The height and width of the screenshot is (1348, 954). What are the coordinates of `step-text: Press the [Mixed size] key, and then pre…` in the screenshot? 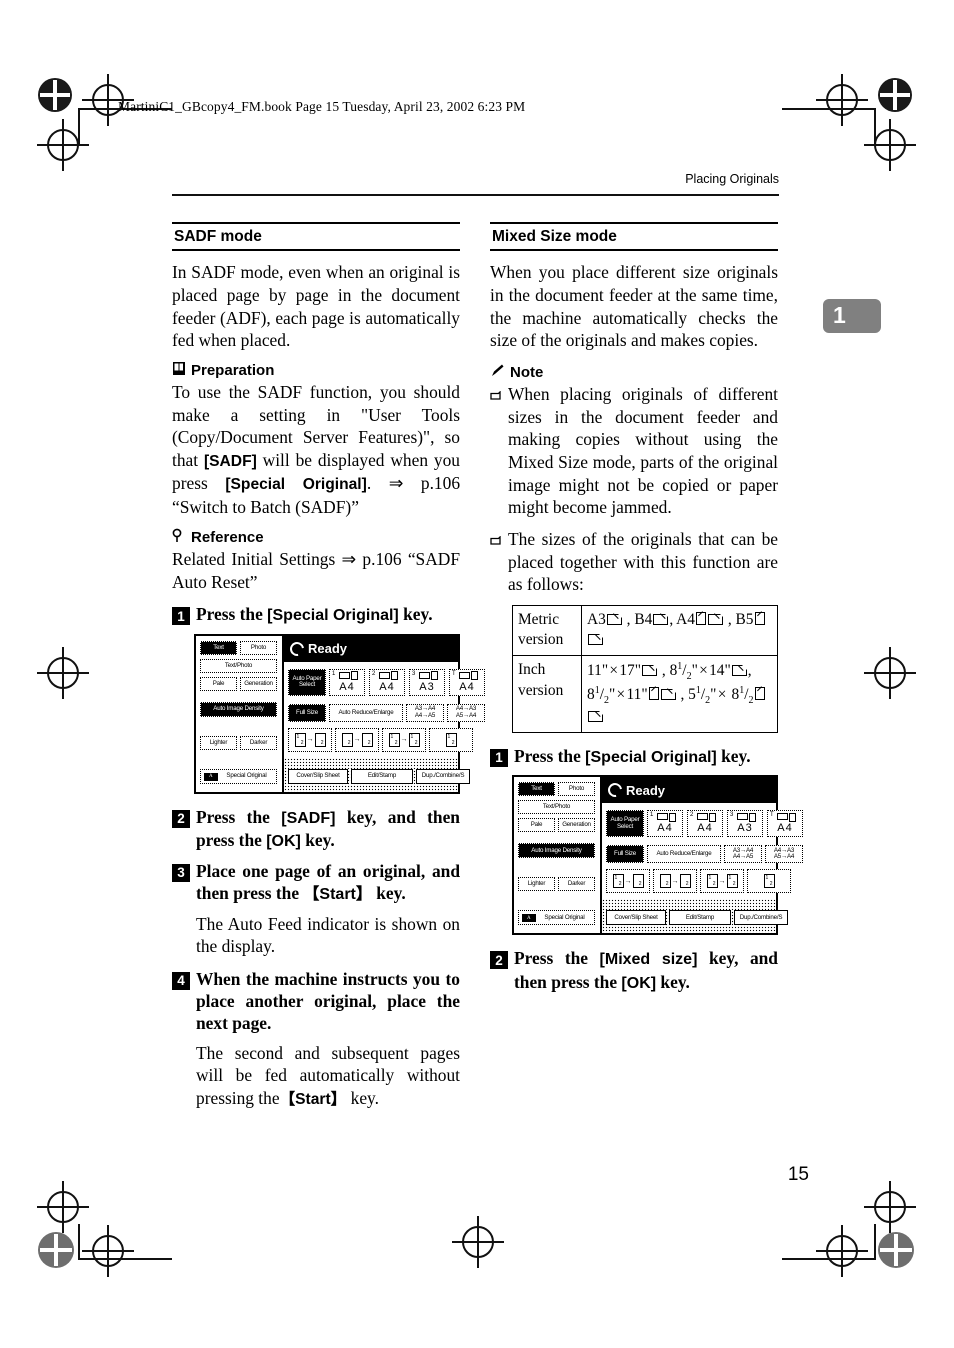 It's located at (646, 970).